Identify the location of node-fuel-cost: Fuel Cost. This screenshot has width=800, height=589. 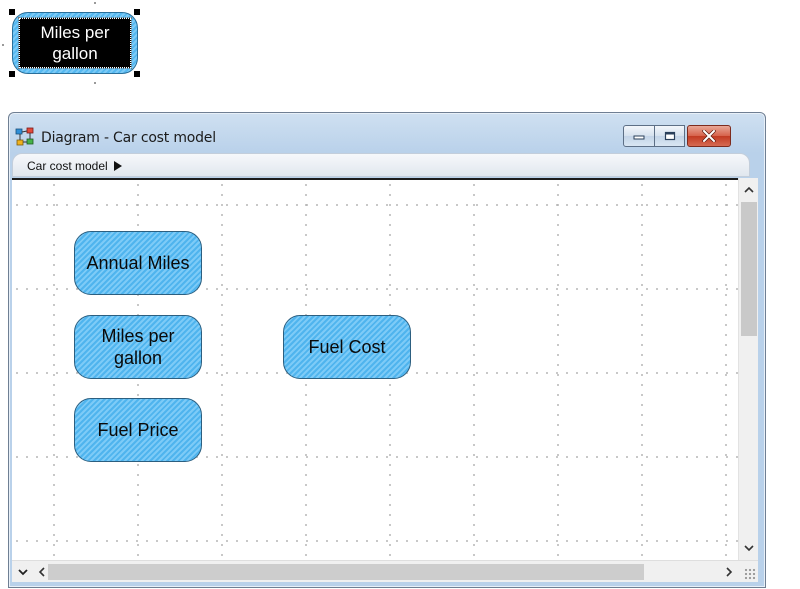
(347, 347).